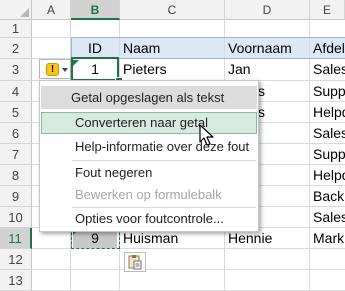 This screenshot has height=291, width=345. I want to click on cell-e5: Helpd, so click(329, 112).